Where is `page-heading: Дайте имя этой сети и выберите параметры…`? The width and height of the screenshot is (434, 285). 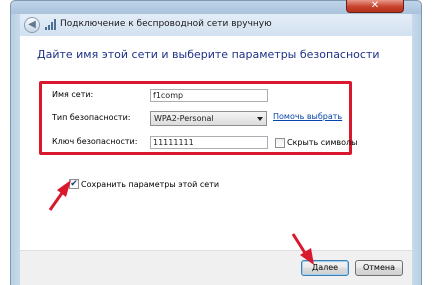 page-heading: Дайте имя этой сети и выберите параметры… is located at coordinates (208, 54).